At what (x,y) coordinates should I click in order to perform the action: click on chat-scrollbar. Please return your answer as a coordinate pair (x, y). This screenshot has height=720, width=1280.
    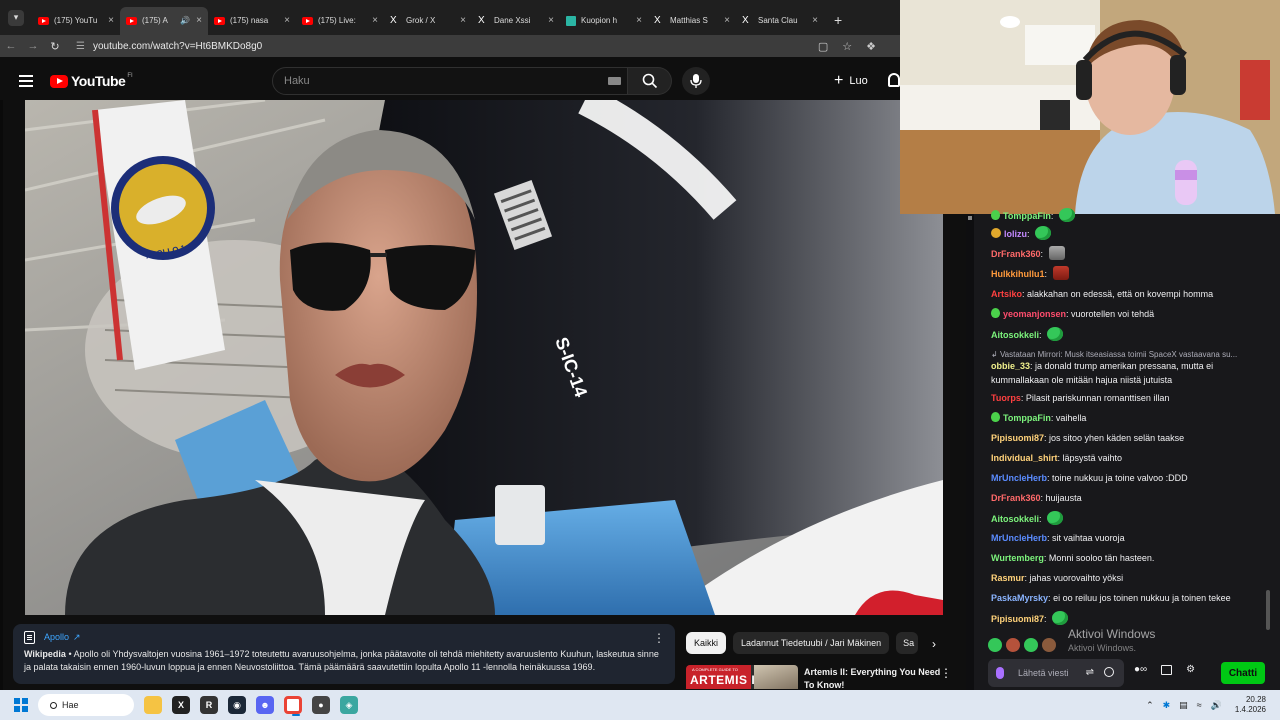
    Looking at the image, I should click on (970, 452).